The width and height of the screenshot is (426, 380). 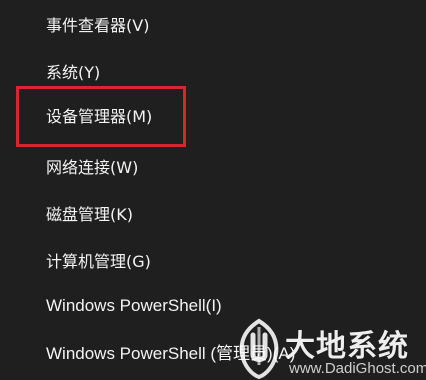 I want to click on menu-item-event-viewer: 事件查看器(V), so click(x=97, y=26).